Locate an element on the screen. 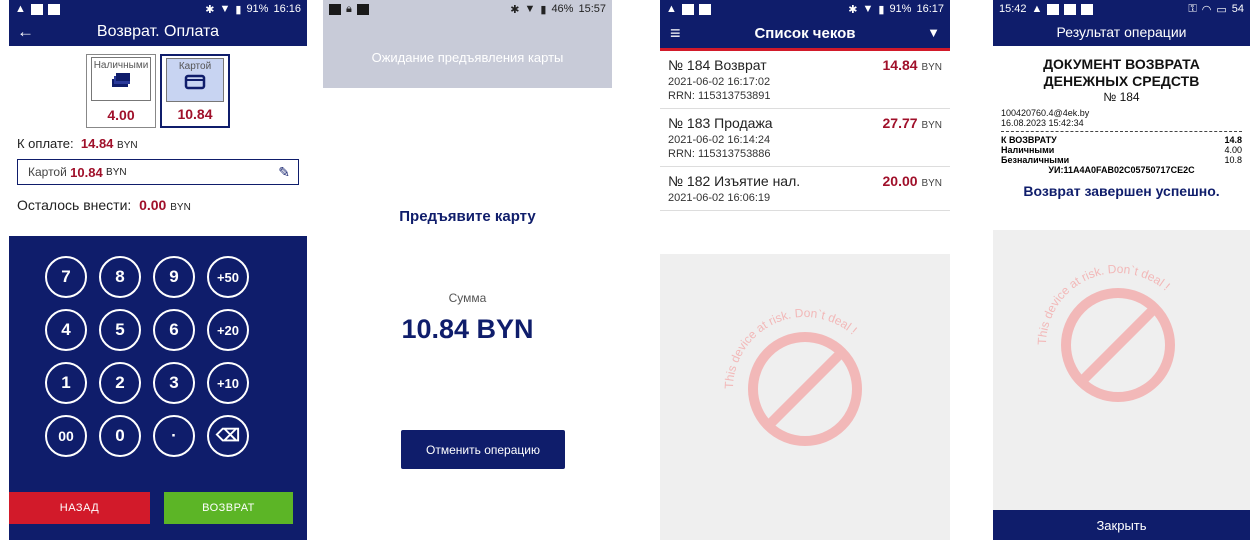 This screenshot has height=540, width=1250. key-7: 7 is located at coordinates (66, 277).